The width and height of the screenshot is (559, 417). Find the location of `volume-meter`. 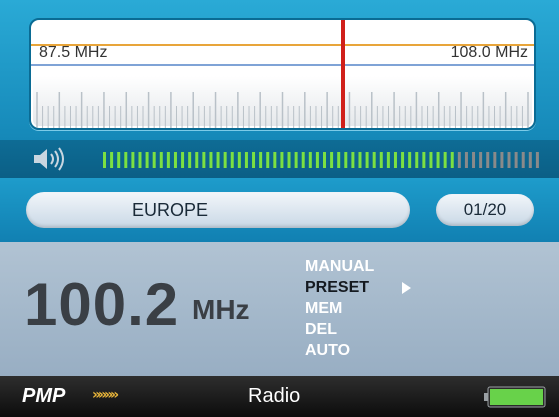

volume-meter is located at coordinates (323, 160).